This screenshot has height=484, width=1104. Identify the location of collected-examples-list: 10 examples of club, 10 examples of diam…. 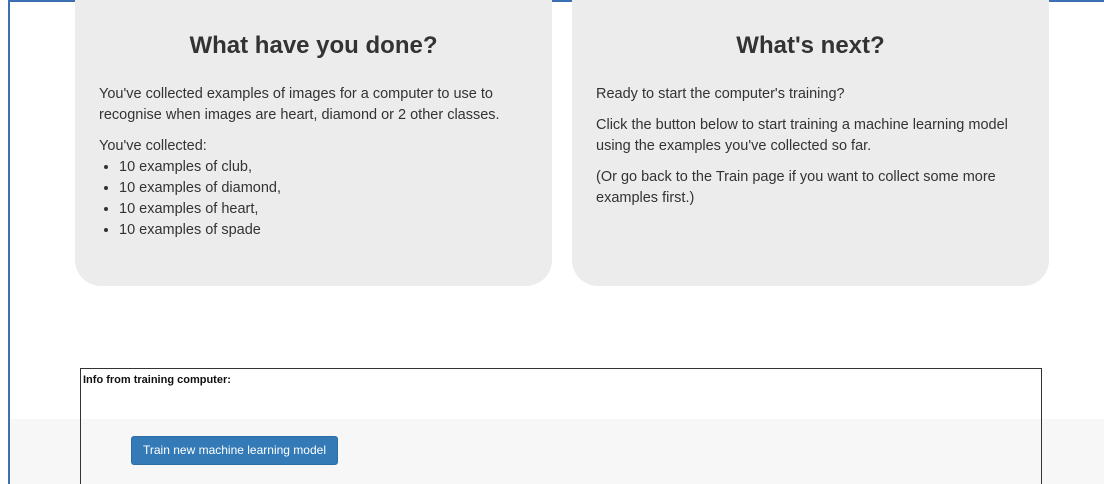
(305, 199).